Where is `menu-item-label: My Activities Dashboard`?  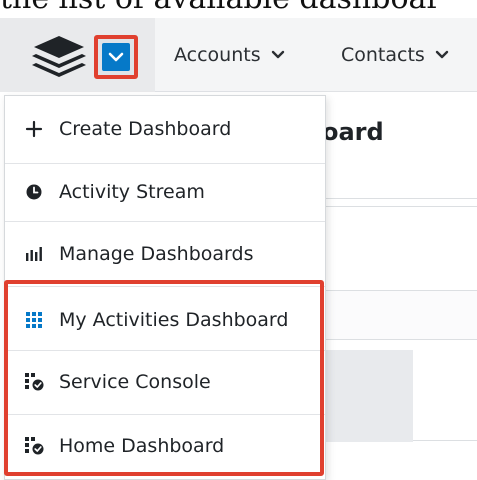 menu-item-label: My Activities Dashboard is located at coordinates (174, 320).